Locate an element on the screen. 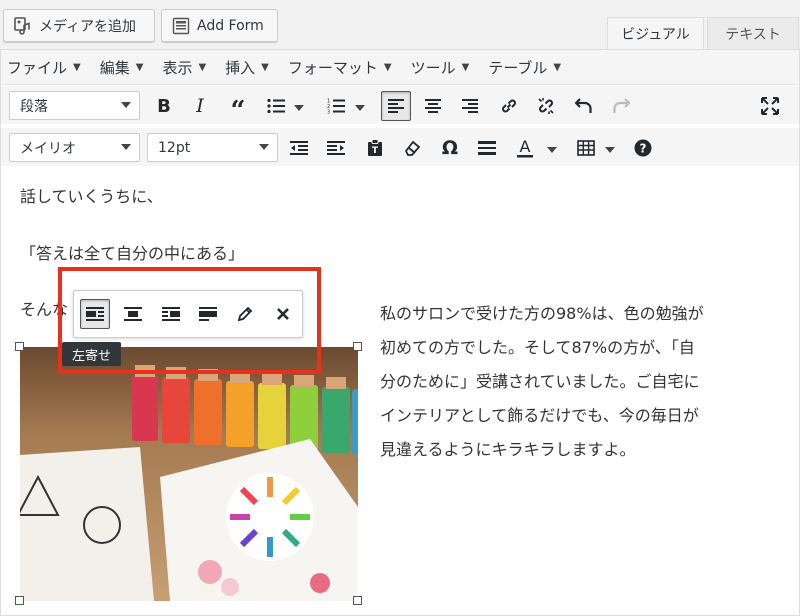  menu-bar: ファイル ▼ 編集 ▼ 表示 ▼ 挿入 ▼ フォーマット ▼ ツール ▼ テーブル ▼ is located at coordinates (400, 67).